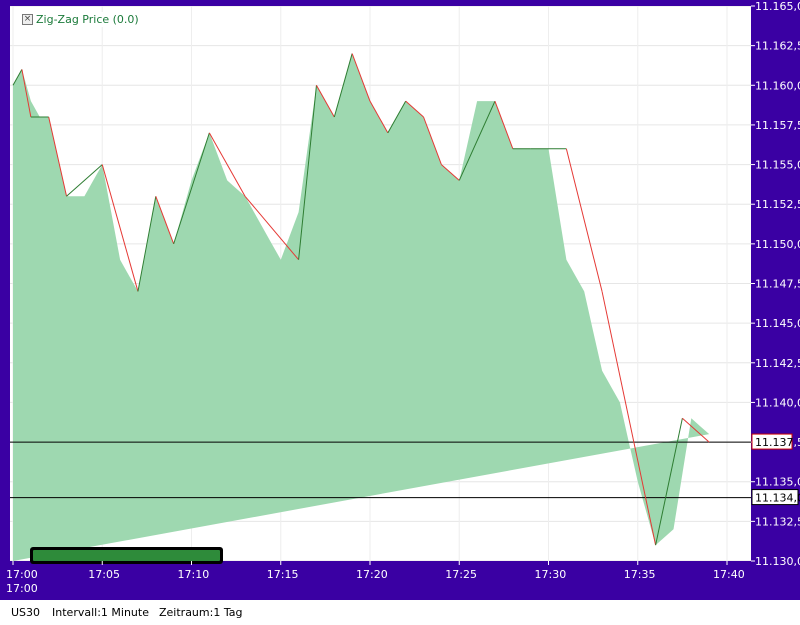 This screenshot has height=625, width=800. I want to click on navigator-thumb, so click(126, 555).